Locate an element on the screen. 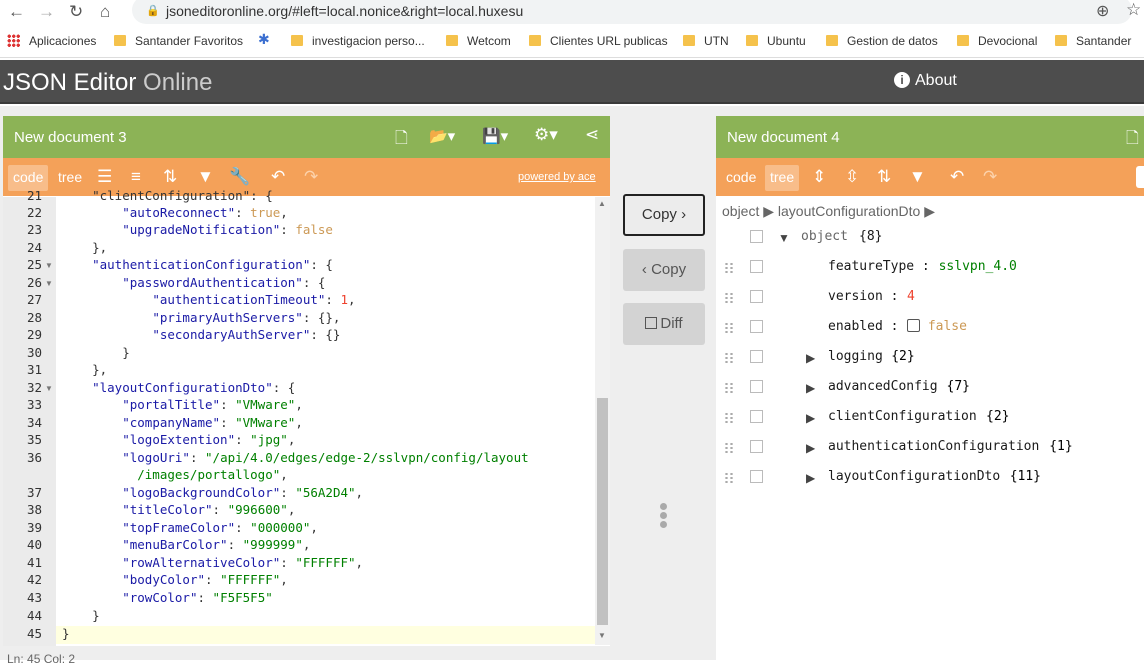 The height and width of the screenshot is (666, 1144). open-folder-icon: 📂▾ is located at coordinates (442, 136).